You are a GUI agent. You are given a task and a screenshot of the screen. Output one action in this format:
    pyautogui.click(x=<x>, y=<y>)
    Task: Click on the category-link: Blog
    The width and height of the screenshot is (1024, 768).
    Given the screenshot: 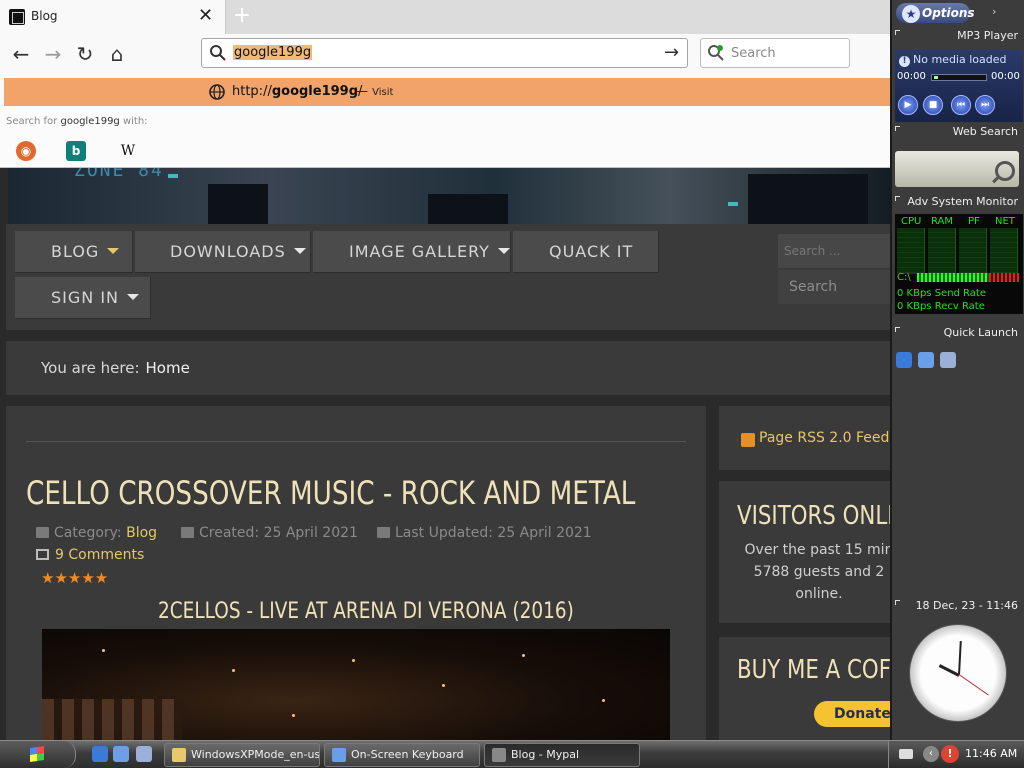 What is the action you would take?
    pyautogui.click(x=141, y=533)
    